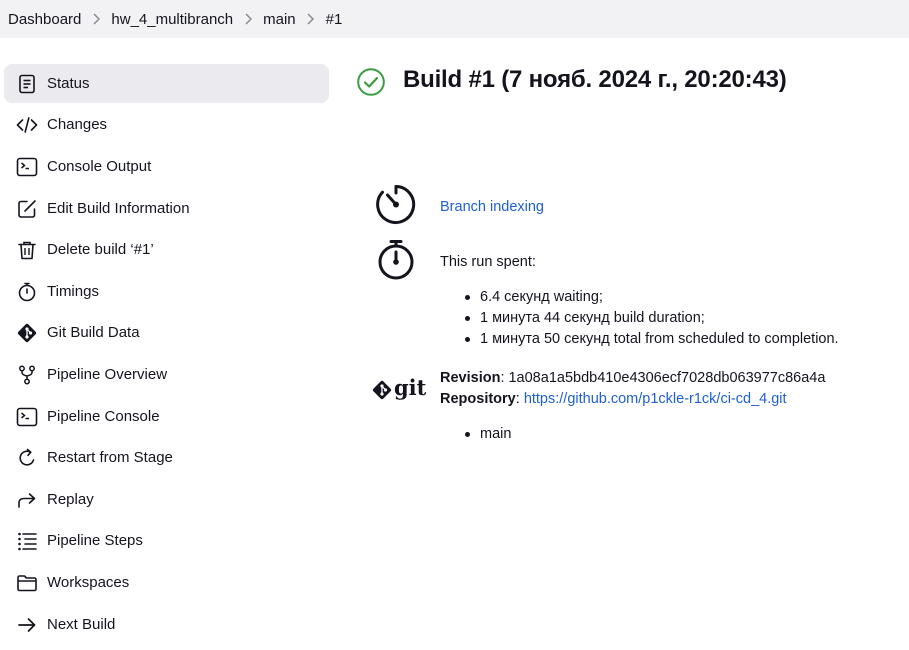  What do you see at coordinates (166, 83) in the screenshot?
I see `sidebar-item-status: Status` at bounding box center [166, 83].